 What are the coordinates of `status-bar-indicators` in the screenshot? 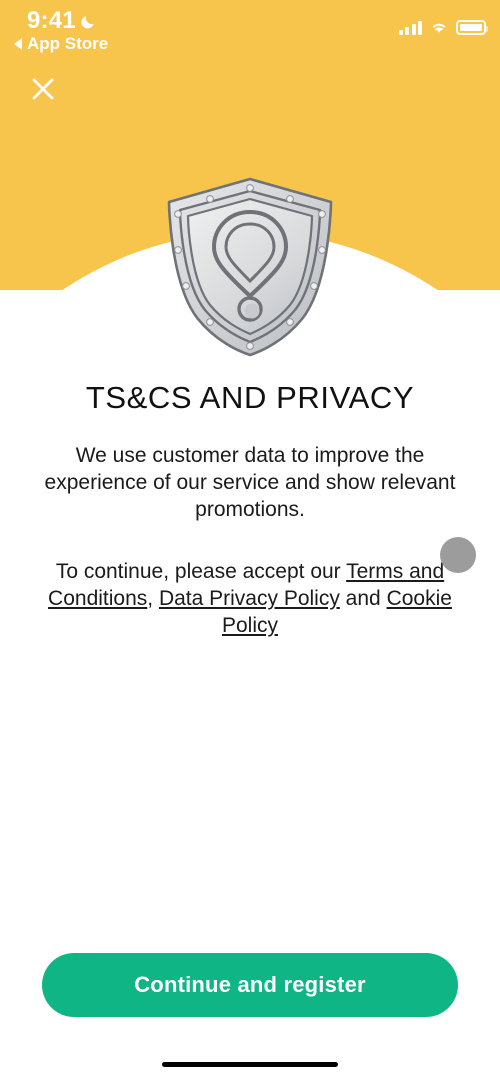 It's located at (443, 27).